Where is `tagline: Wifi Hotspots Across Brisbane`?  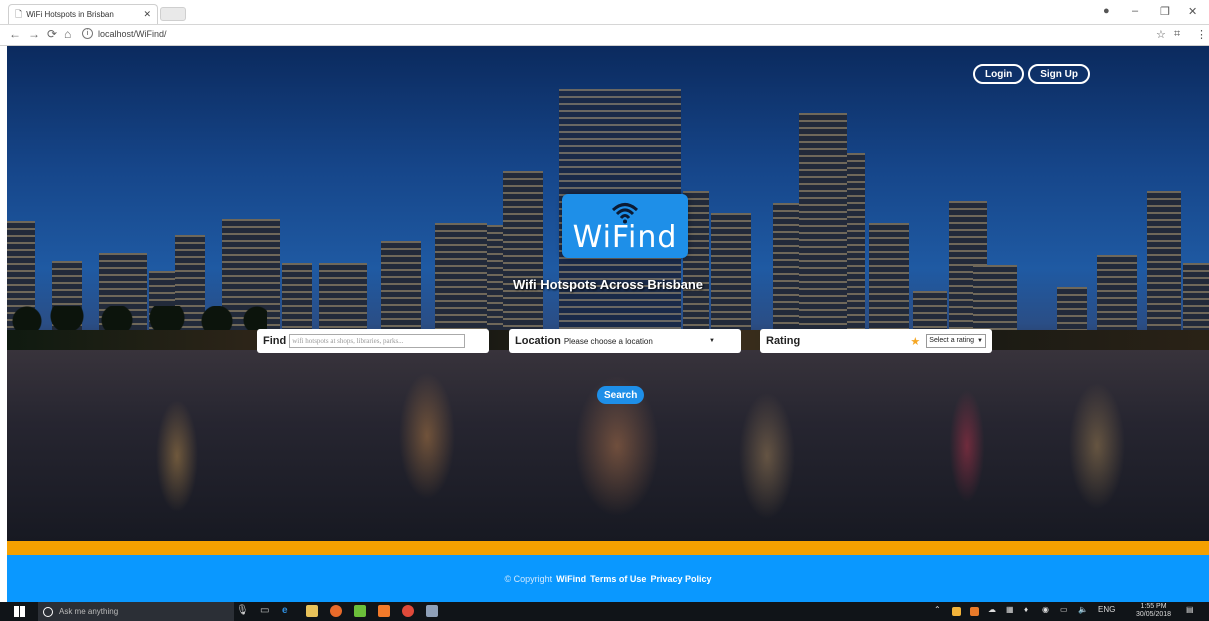 tagline: Wifi Hotspots Across Brisbane is located at coordinates (608, 284).